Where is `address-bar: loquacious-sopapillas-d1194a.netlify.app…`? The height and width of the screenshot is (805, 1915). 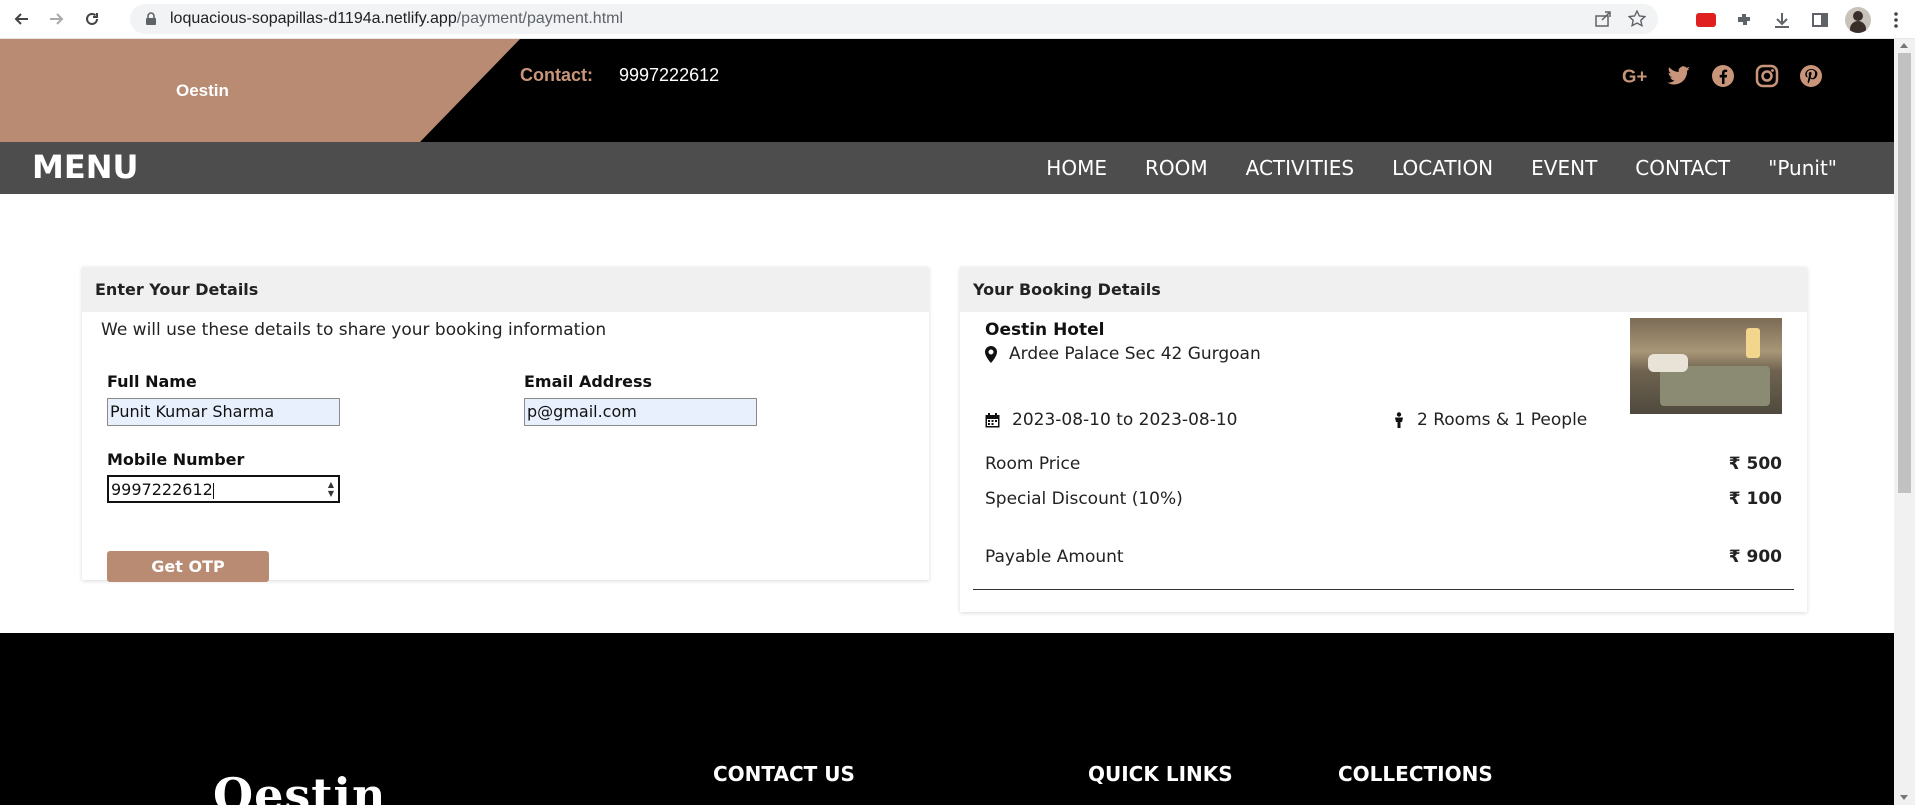 address-bar: loquacious-sopapillas-d1194a.netlify.app… is located at coordinates (894, 19).